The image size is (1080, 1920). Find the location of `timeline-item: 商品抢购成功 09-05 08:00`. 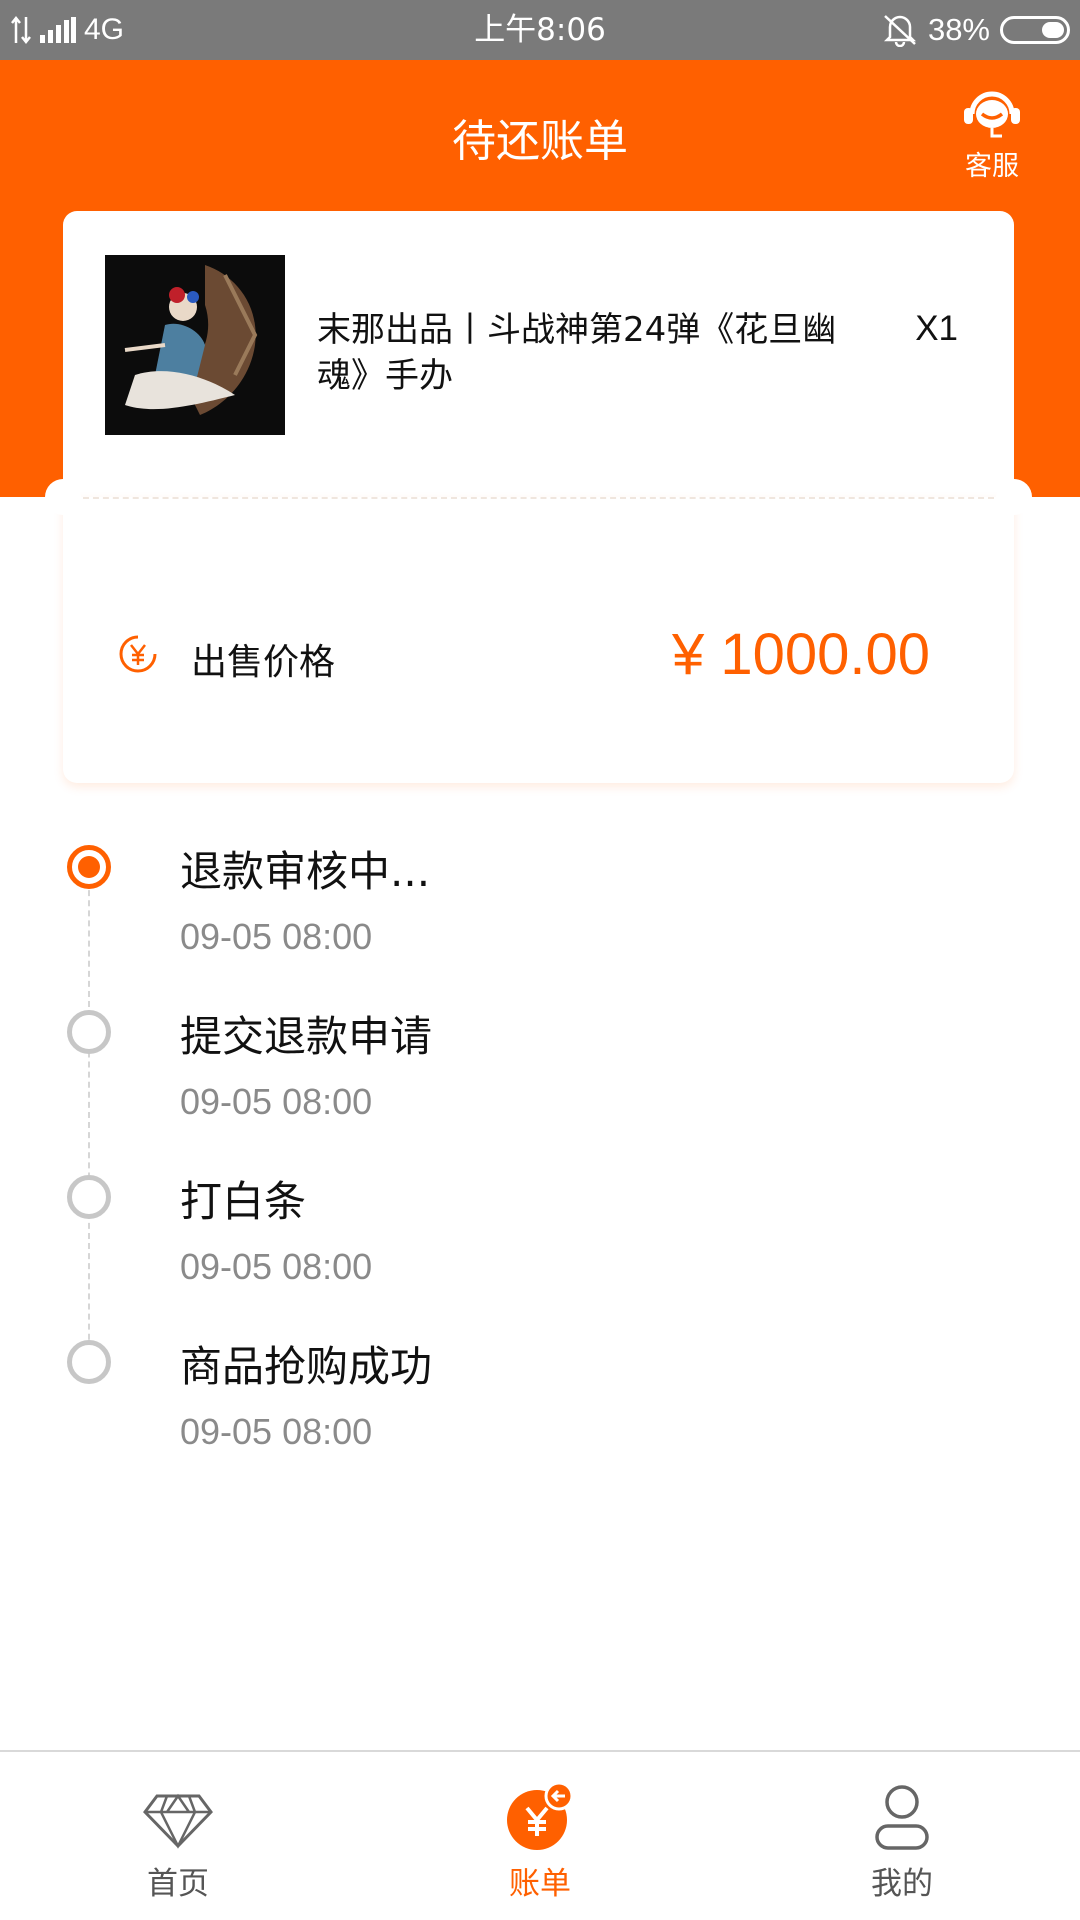

timeline-item: 商品抢购成功 09-05 08:00 is located at coordinates (540, 1405).